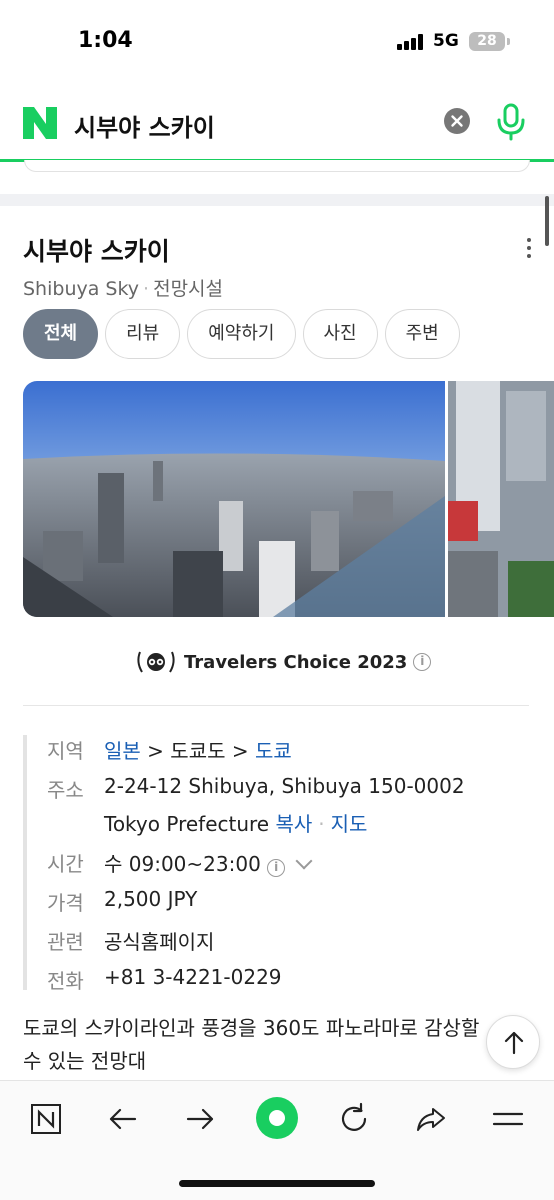 The height and width of the screenshot is (1200, 554). Describe the element at coordinates (530, 248) in the screenshot. I see `more-options-icon` at that location.